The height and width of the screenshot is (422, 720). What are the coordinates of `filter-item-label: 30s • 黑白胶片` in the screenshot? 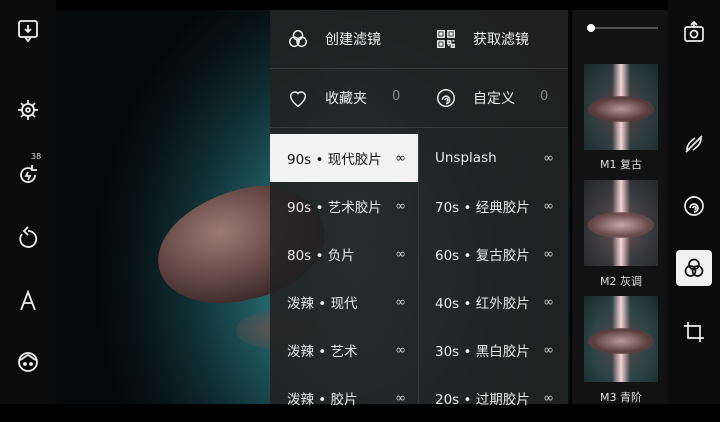 It's located at (482, 352).